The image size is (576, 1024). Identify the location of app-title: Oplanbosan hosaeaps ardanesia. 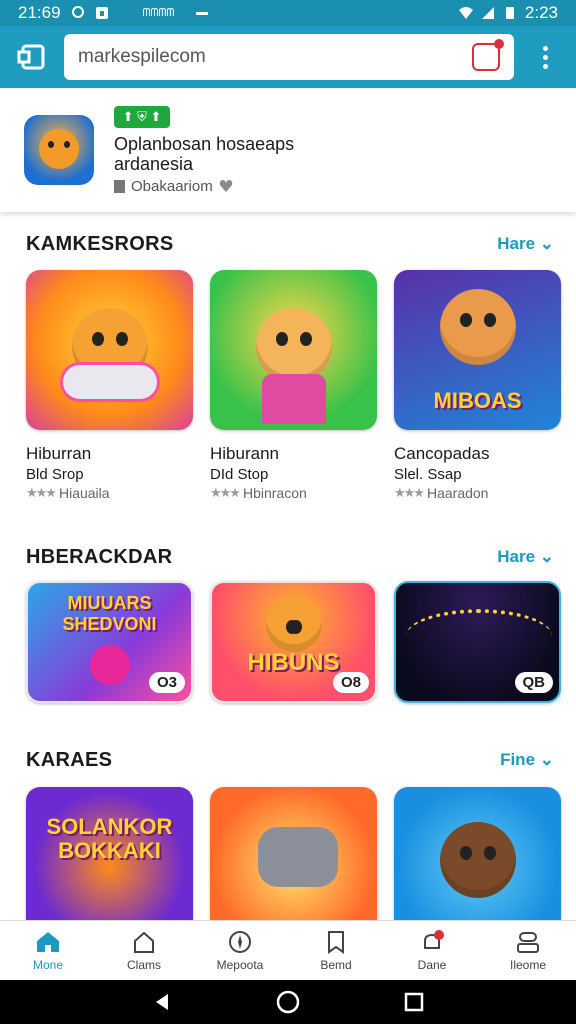
(204, 153).